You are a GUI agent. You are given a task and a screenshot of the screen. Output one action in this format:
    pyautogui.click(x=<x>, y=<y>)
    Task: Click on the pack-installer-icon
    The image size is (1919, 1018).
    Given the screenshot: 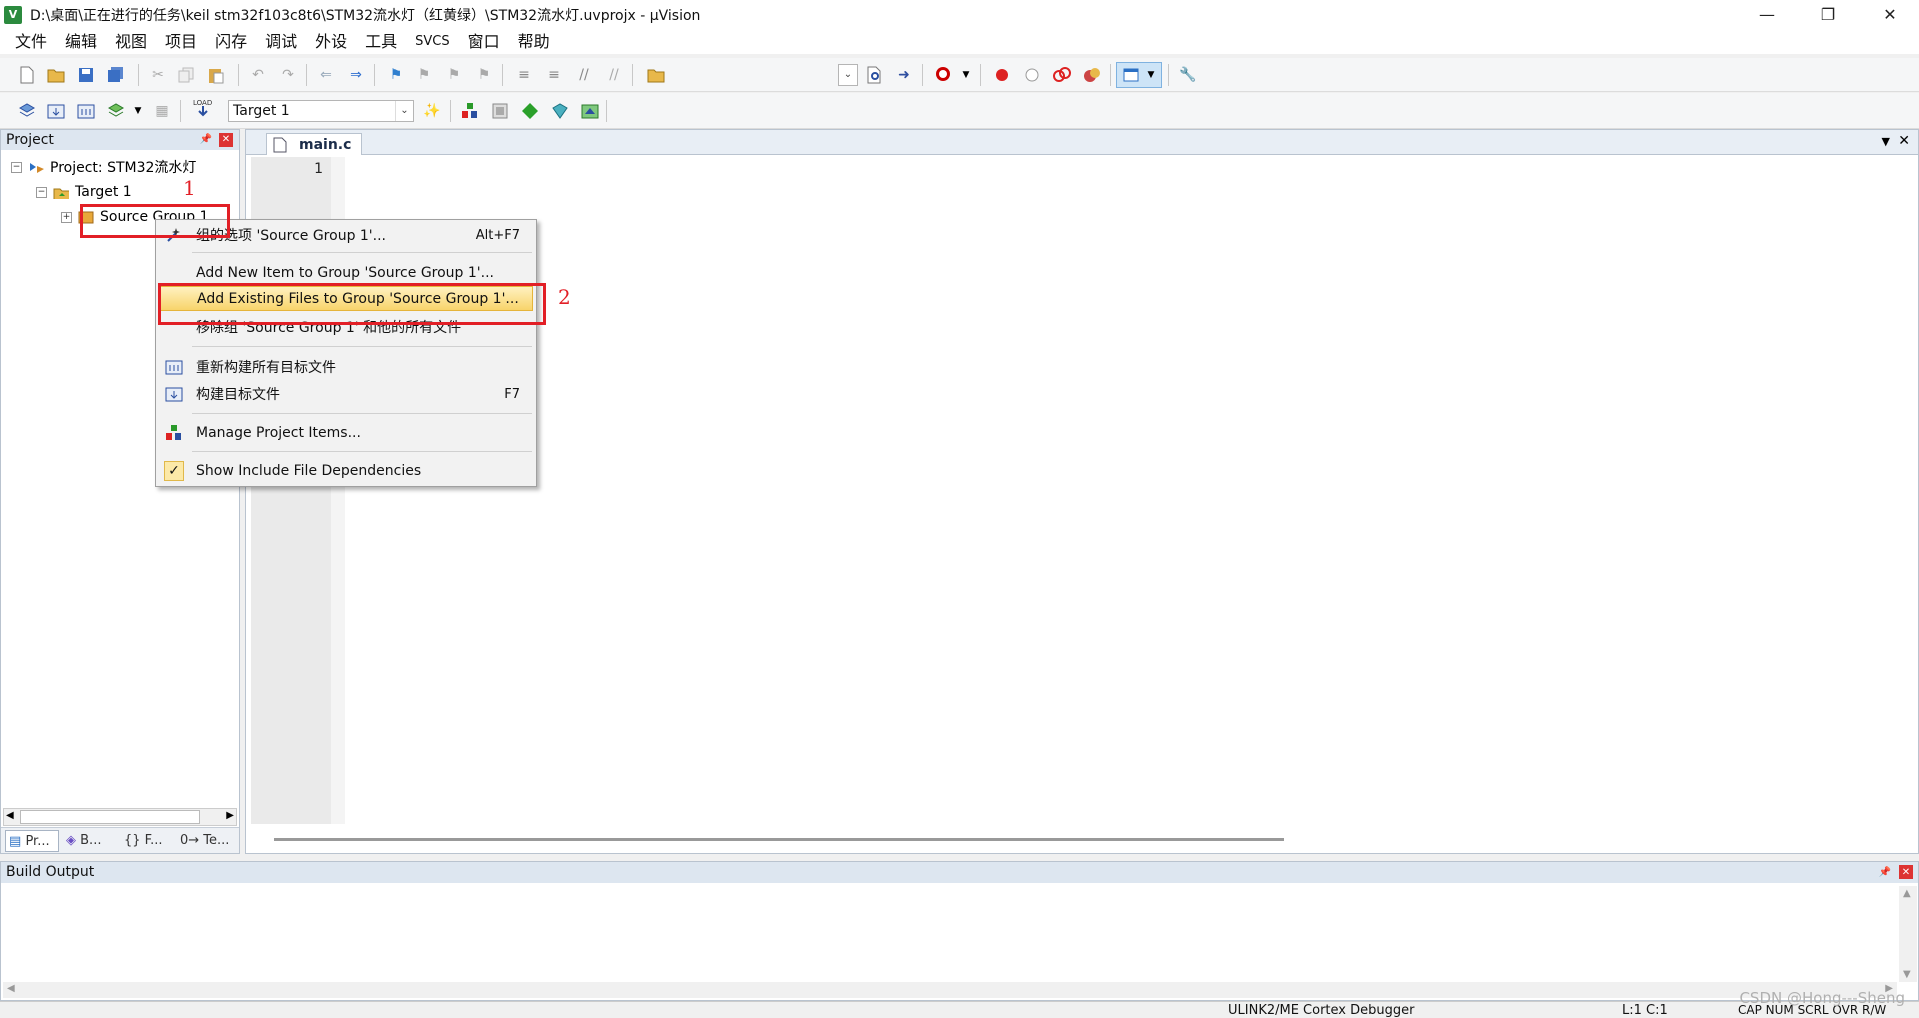 What is the action you would take?
    pyautogui.click(x=560, y=111)
    